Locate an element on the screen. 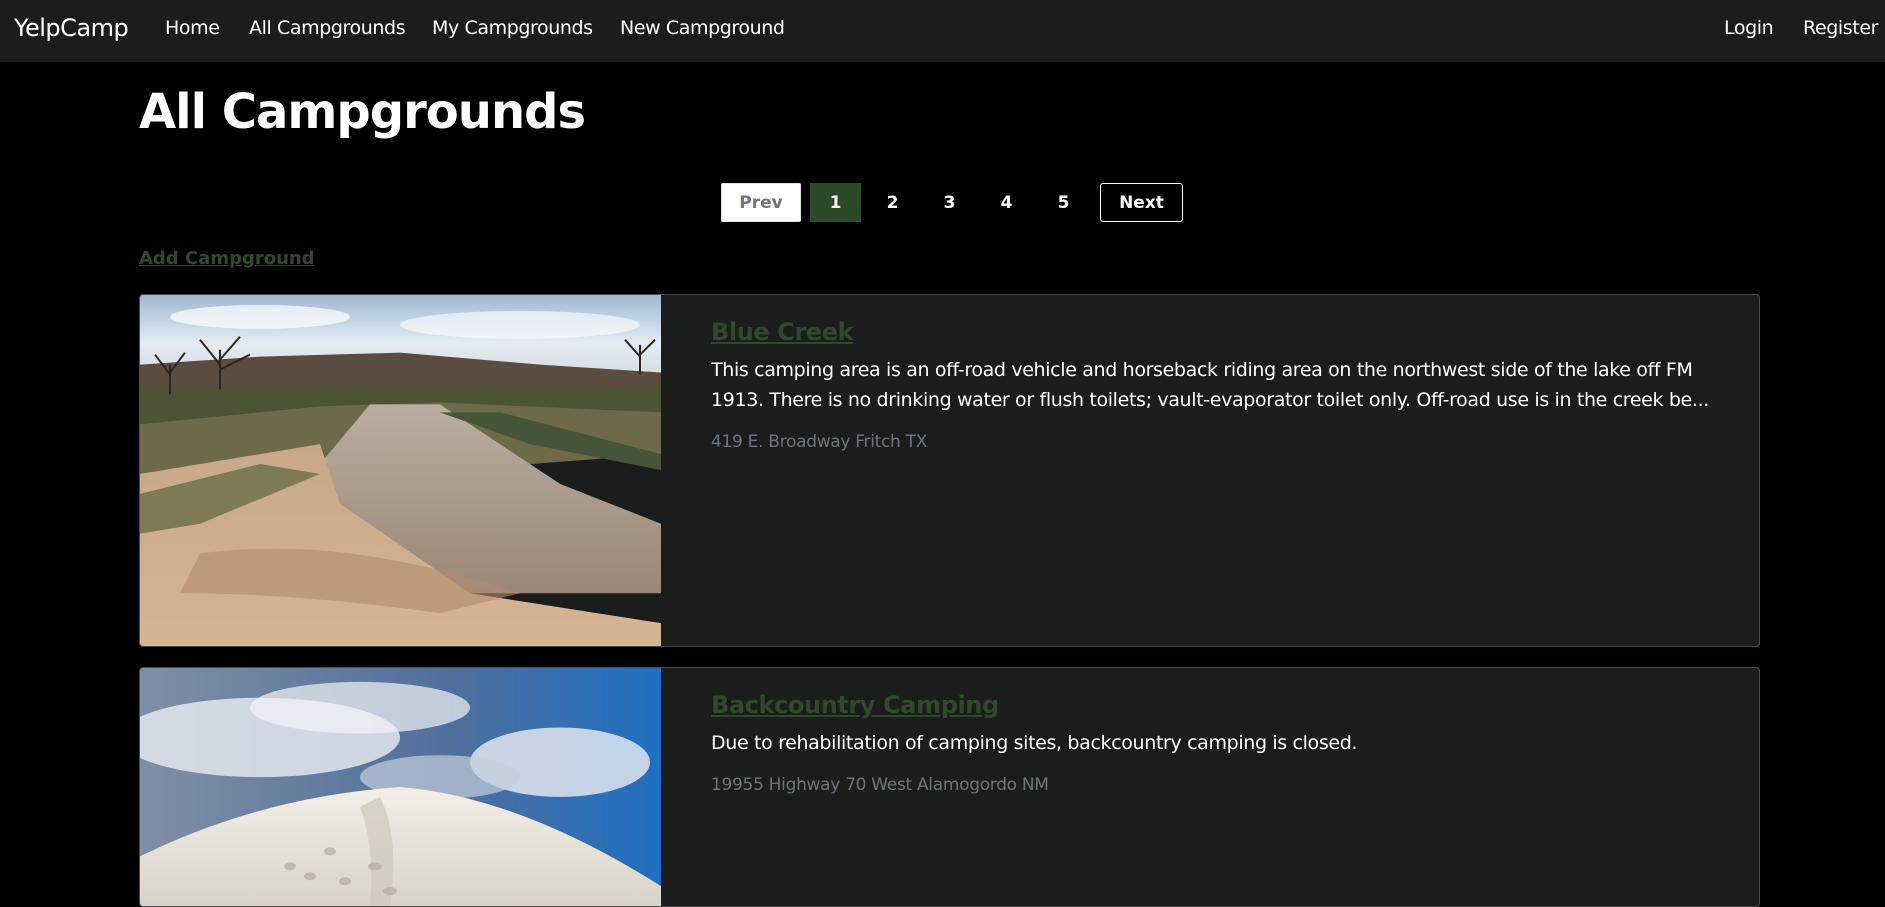  brand-link: YelpCamp is located at coordinates (71, 28).